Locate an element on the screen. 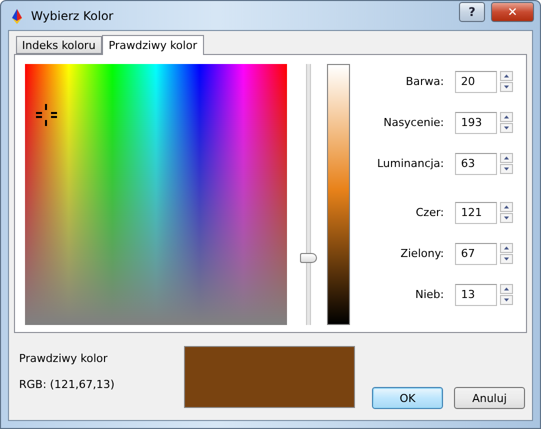  close-button: ✕ is located at coordinates (512, 12).